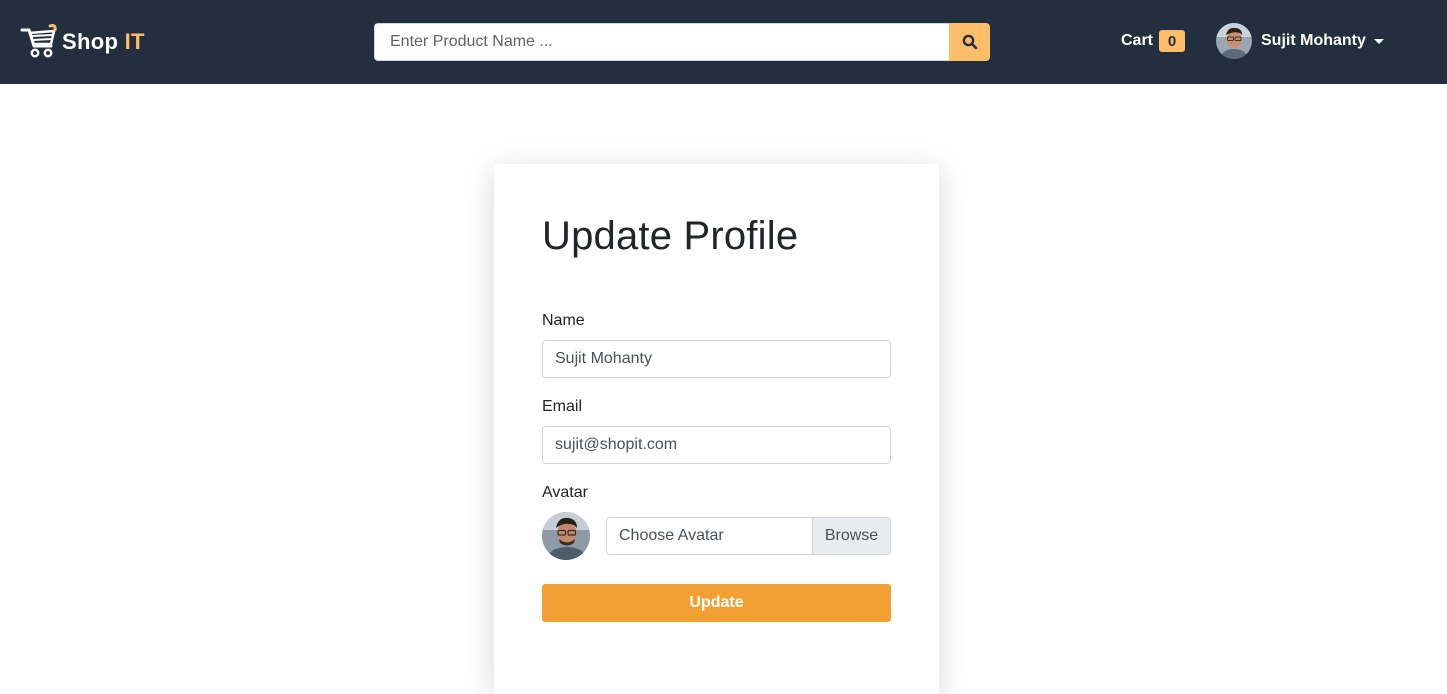  I want to click on cart-link: Cart 0, so click(1153, 41).